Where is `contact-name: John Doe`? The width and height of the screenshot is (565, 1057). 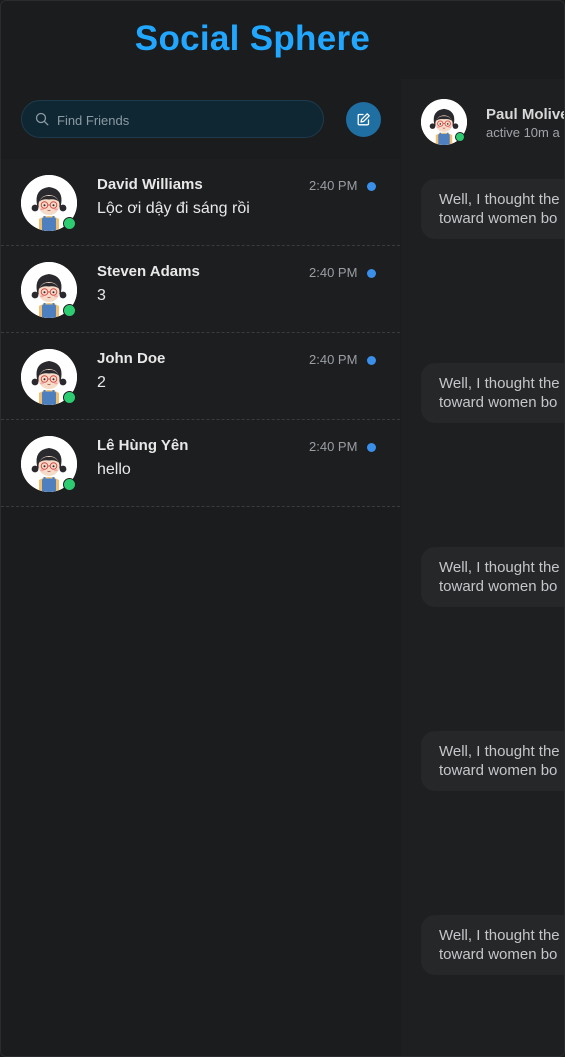 contact-name: John Doe is located at coordinates (131, 358).